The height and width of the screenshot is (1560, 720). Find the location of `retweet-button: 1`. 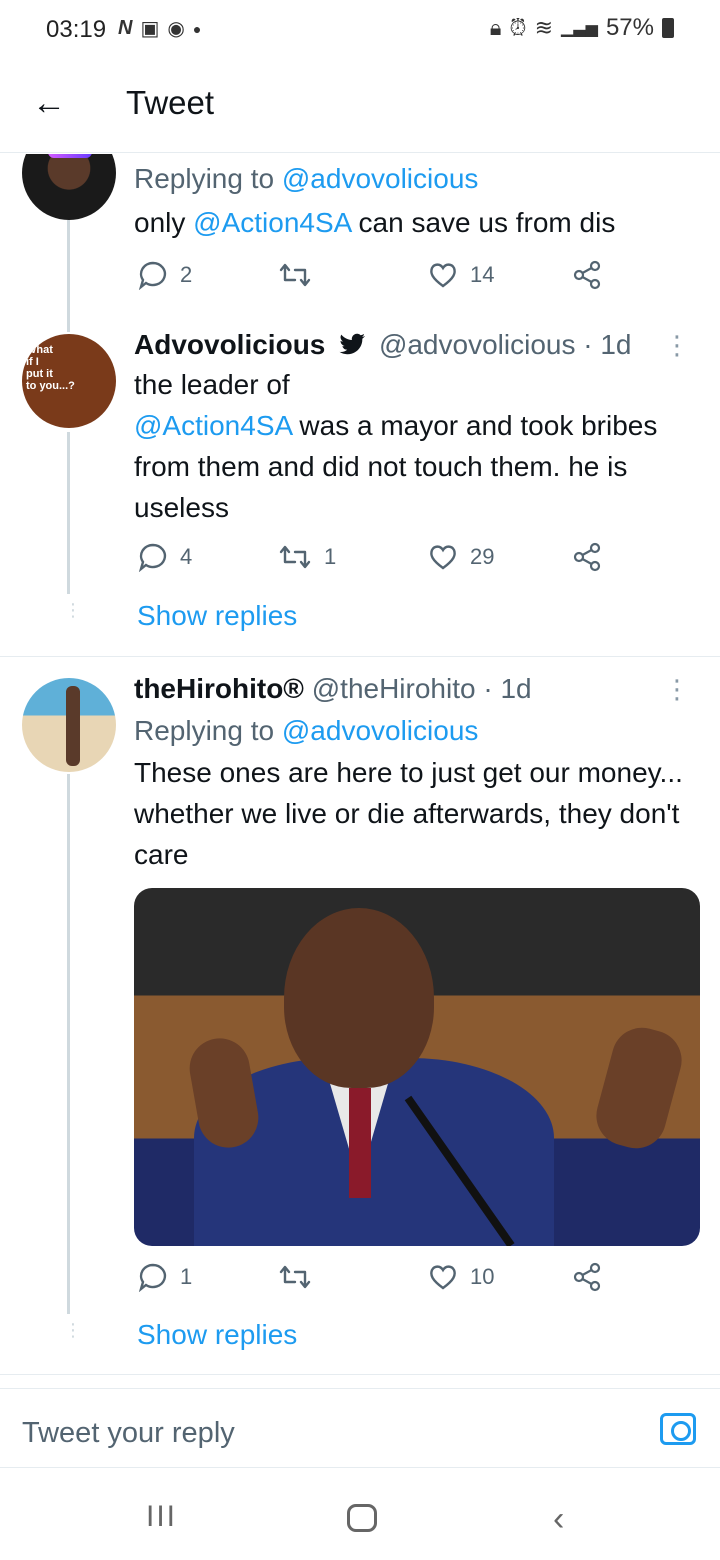

retweet-button: 1 is located at coordinates (307, 557).